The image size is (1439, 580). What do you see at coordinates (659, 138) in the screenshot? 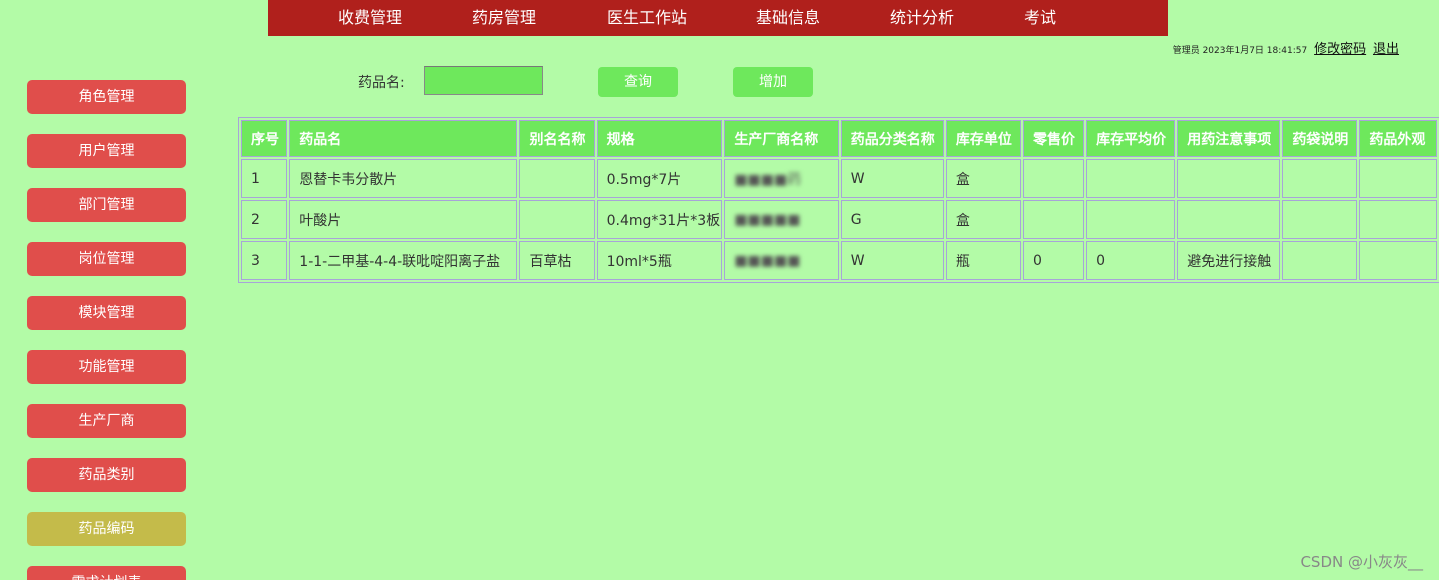
I see `col-header-spec: 规格` at bounding box center [659, 138].